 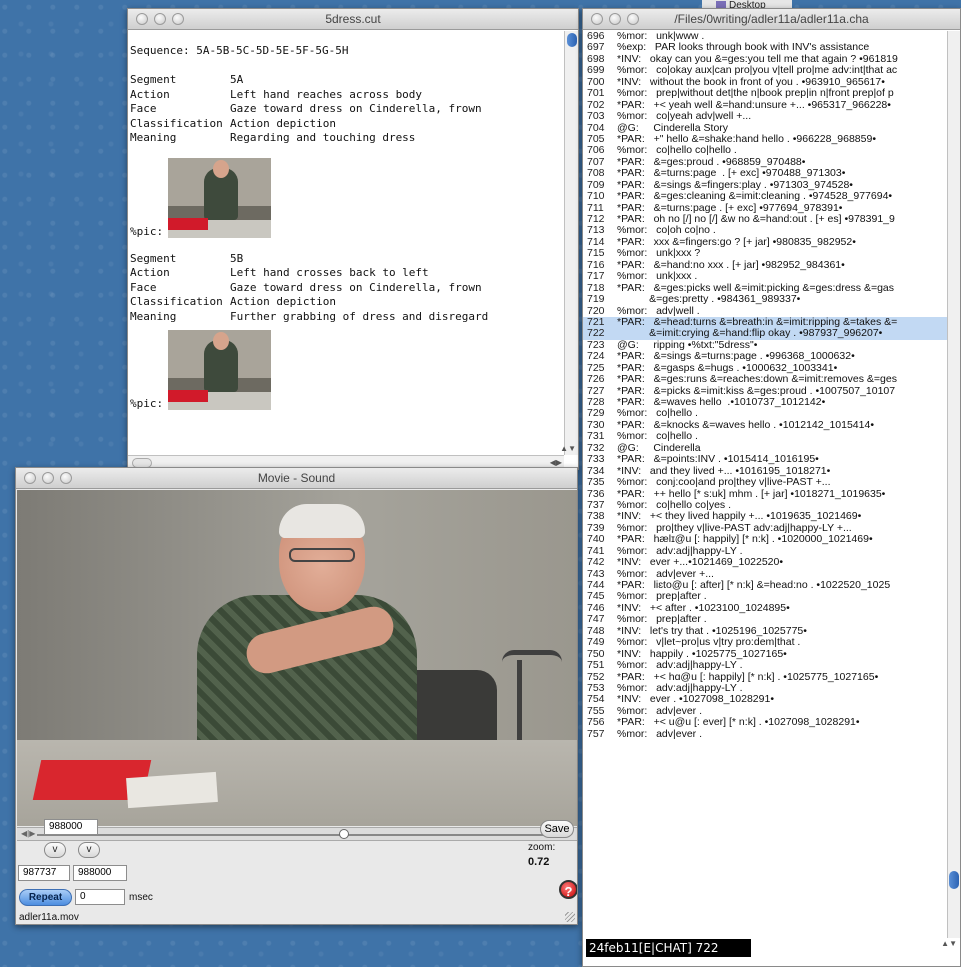 I want to click on sequence-line: Sequence: 5A-5B-5C-5D-5E-5F-5G-5H, so click(x=239, y=50).